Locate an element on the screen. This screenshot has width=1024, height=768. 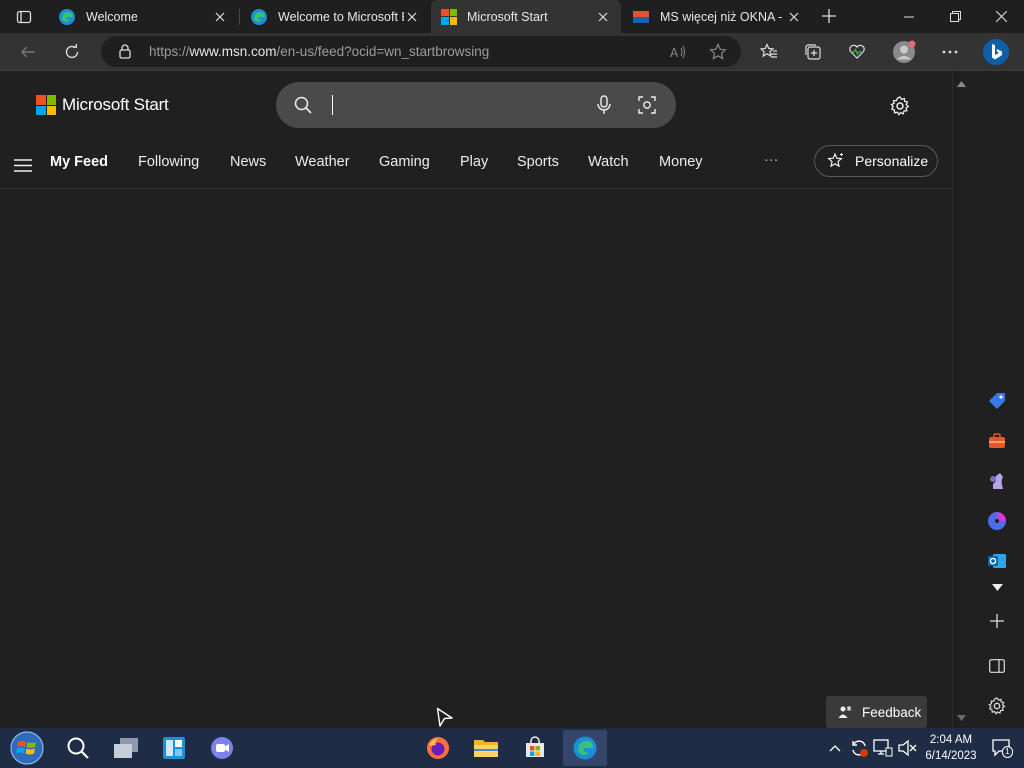
collections-button is located at coordinates (813, 52).